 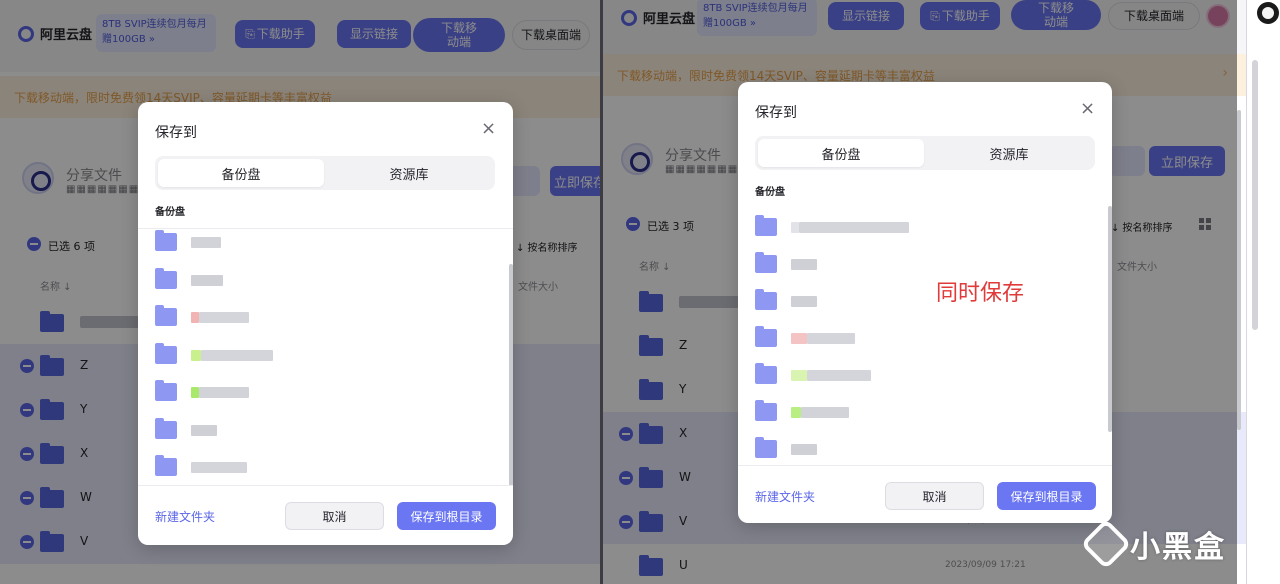 What do you see at coordinates (1263, 292) in the screenshot?
I see `browser-edge` at bounding box center [1263, 292].